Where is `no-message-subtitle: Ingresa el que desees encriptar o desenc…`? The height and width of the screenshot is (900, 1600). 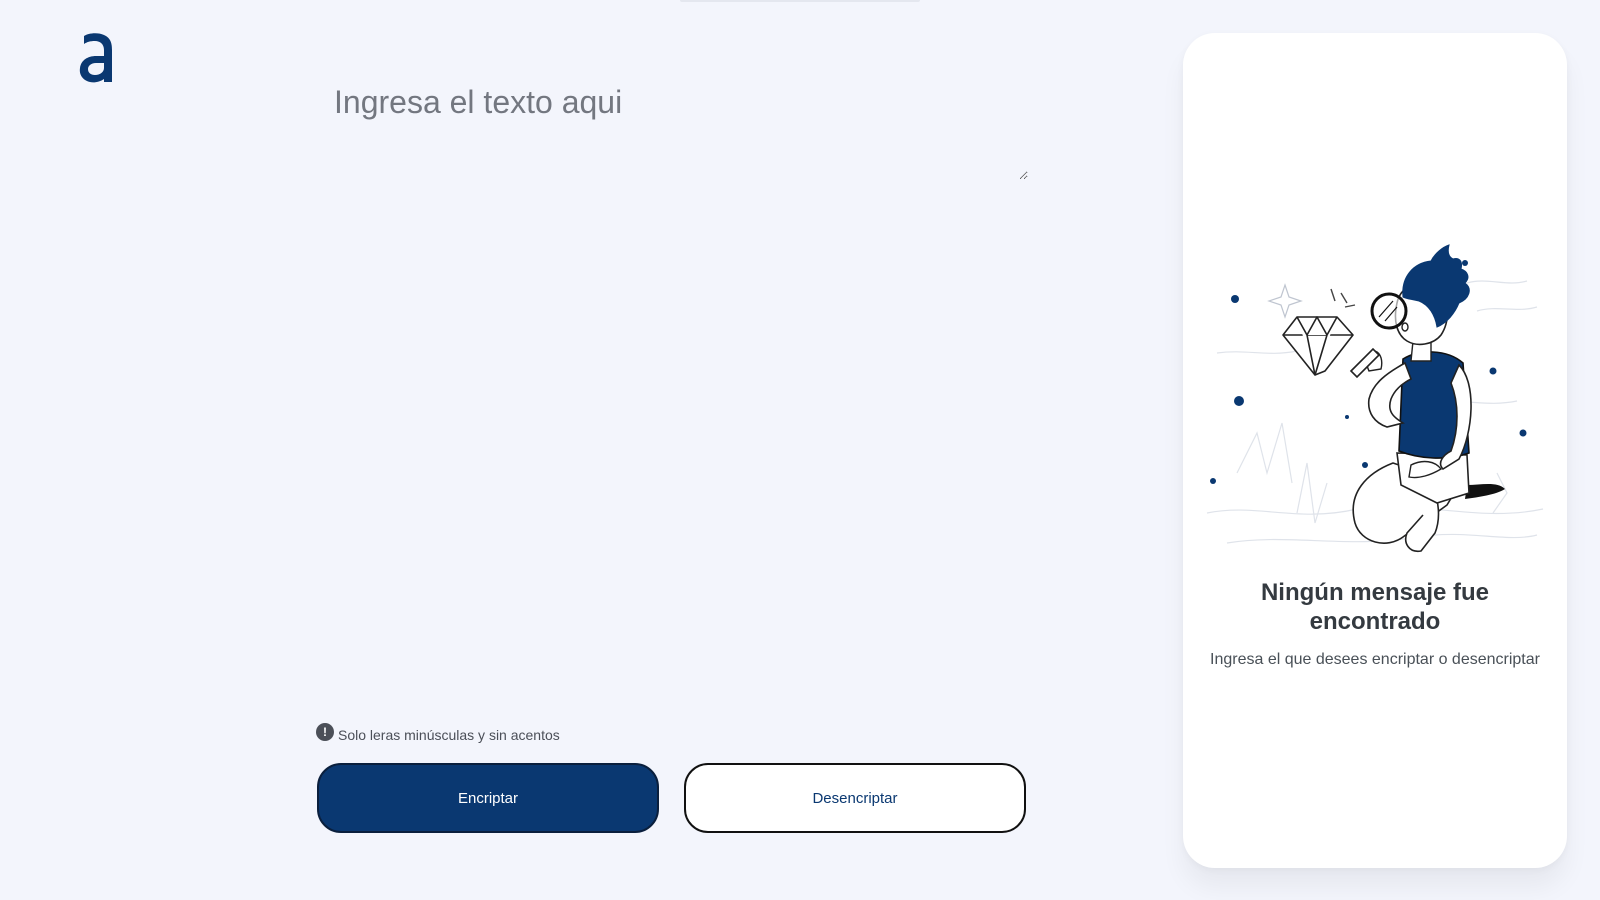
no-message-subtitle: Ingresa el que desees encriptar o desenc… is located at coordinates (1375, 659).